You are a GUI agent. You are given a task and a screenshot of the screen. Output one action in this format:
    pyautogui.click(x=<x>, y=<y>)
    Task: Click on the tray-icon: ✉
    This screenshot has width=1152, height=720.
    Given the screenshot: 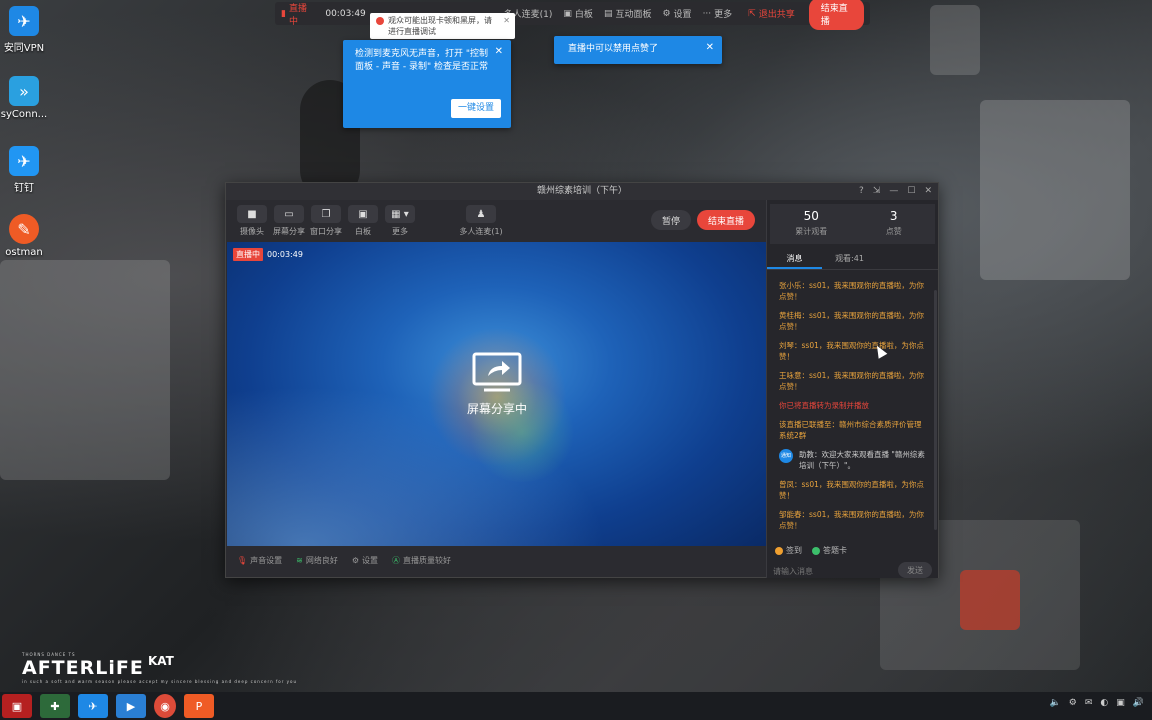 What is the action you would take?
    pyautogui.click(x=1089, y=703)
    